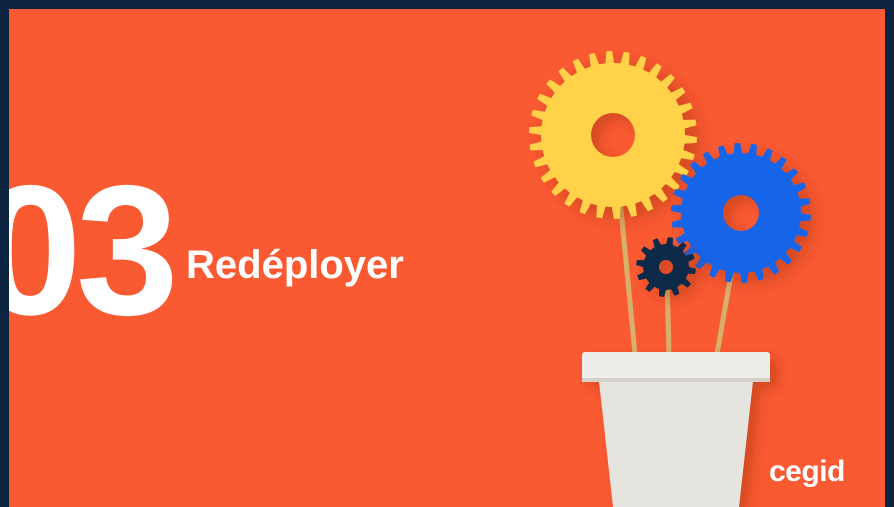  Describe the element at coordinates (666, 267) in the screenshot. I see `navy-gear-icon` at that location.